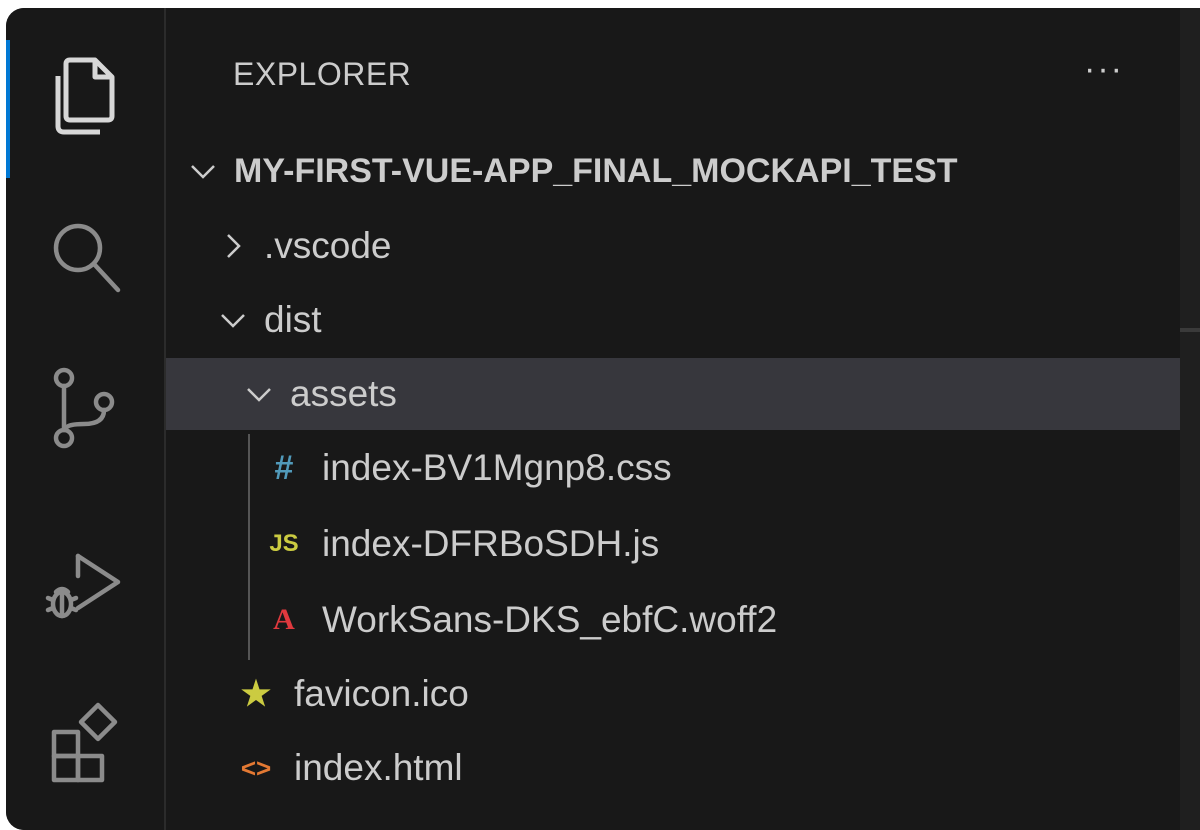  What do you see at coordinates (284, 543) in the screenshot?
I see `js-file-icon: JS` at bounding box center [284, 543].